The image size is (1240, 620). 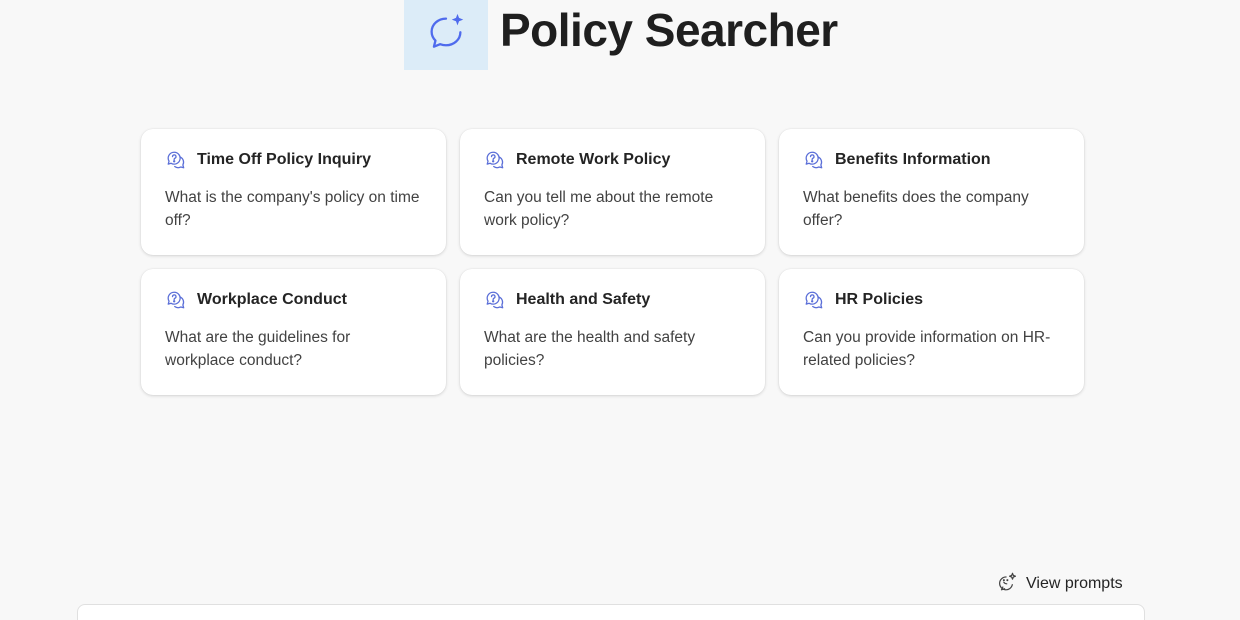 I want to click on card-text: What are the health and safety policies?, so click(x=590, y=349).